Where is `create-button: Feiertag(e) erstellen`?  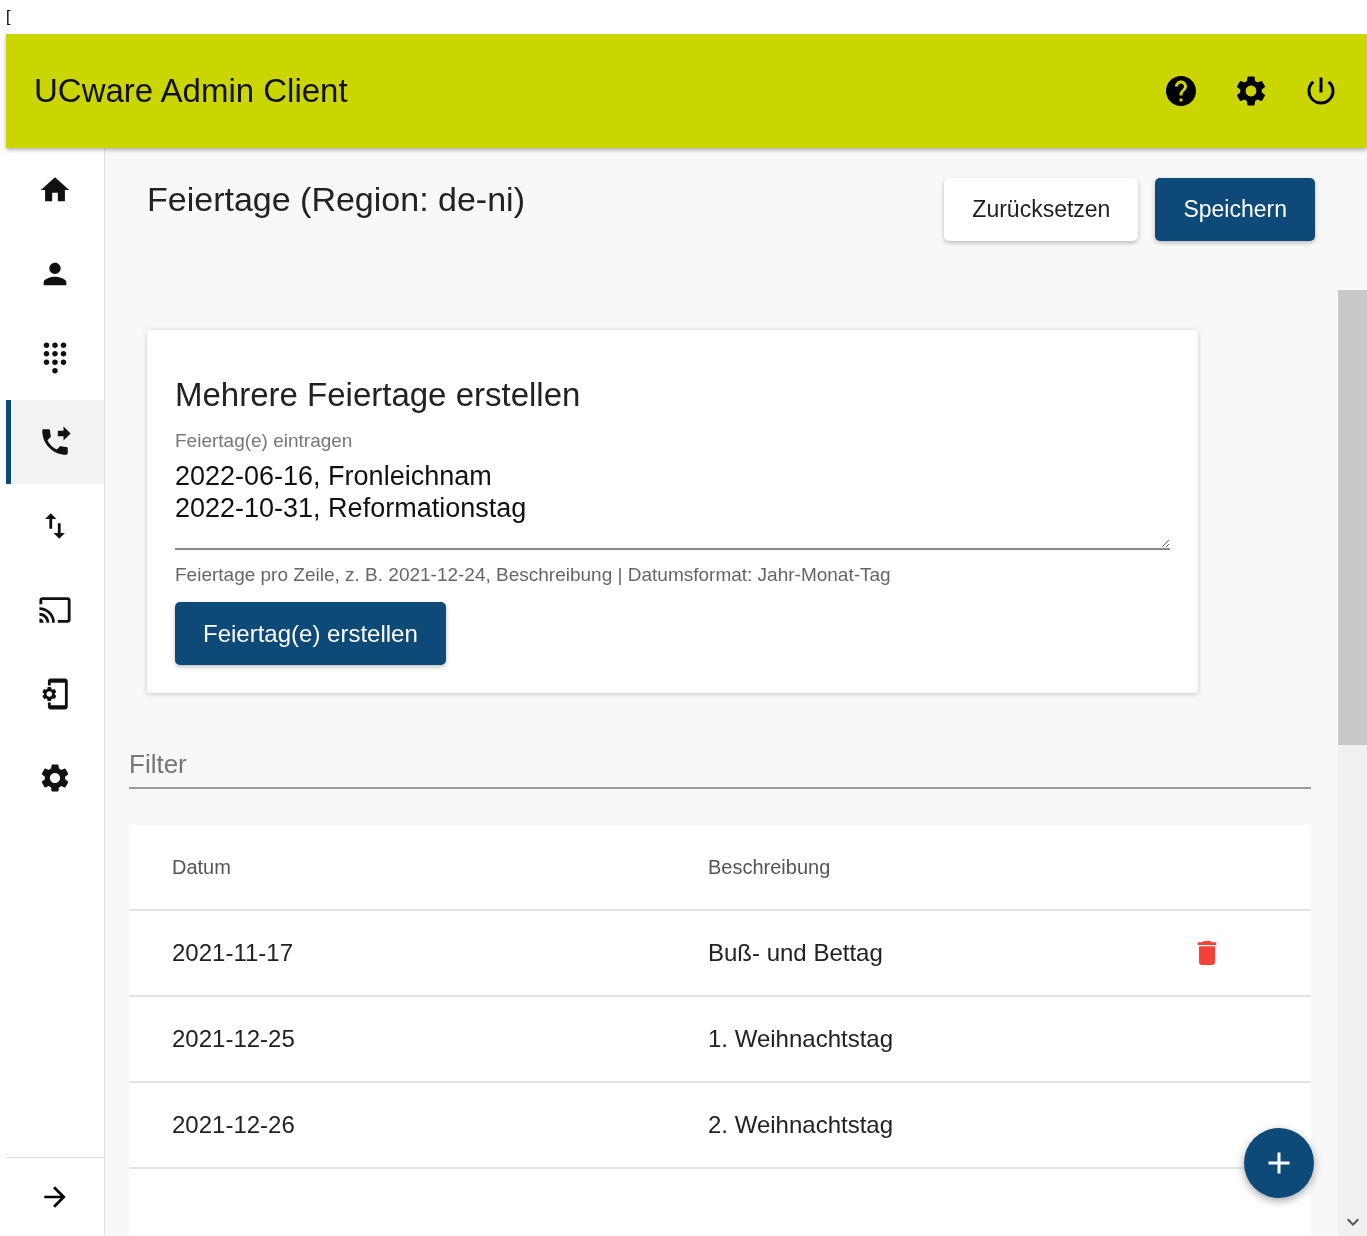
create-button: Feiertag(e) erstellen is located at coordinates (310, 633).